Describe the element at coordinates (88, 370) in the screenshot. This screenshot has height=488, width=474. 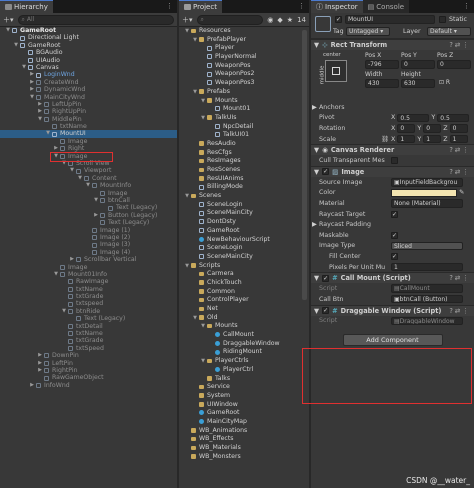
I see `tree-row: ▶ RightPin` at that location.